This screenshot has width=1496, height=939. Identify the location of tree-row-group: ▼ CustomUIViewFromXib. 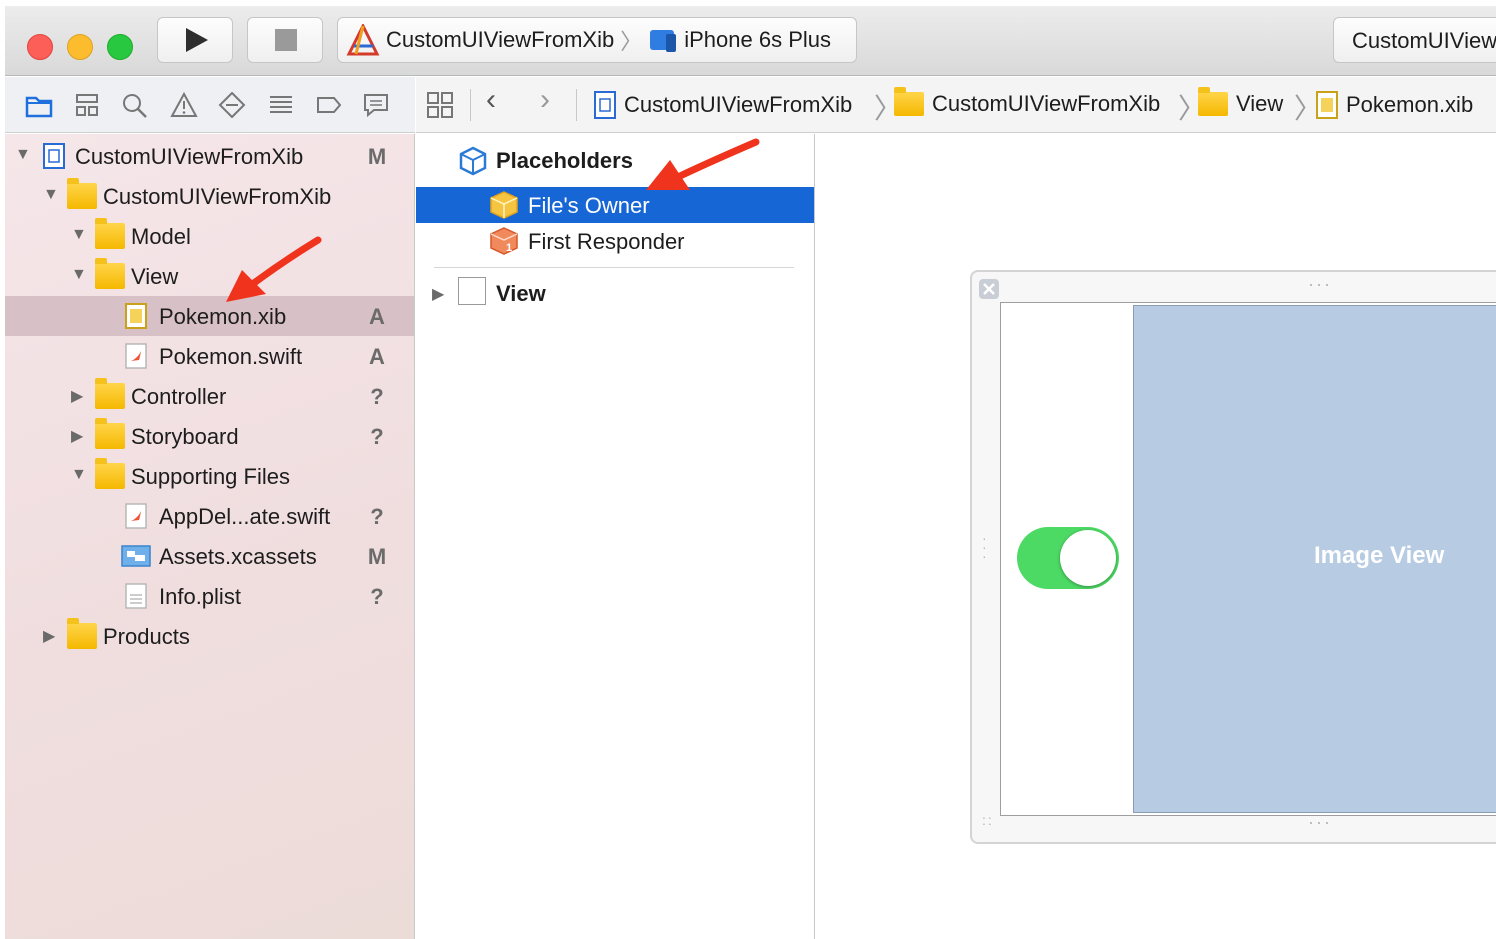
(209, 196).